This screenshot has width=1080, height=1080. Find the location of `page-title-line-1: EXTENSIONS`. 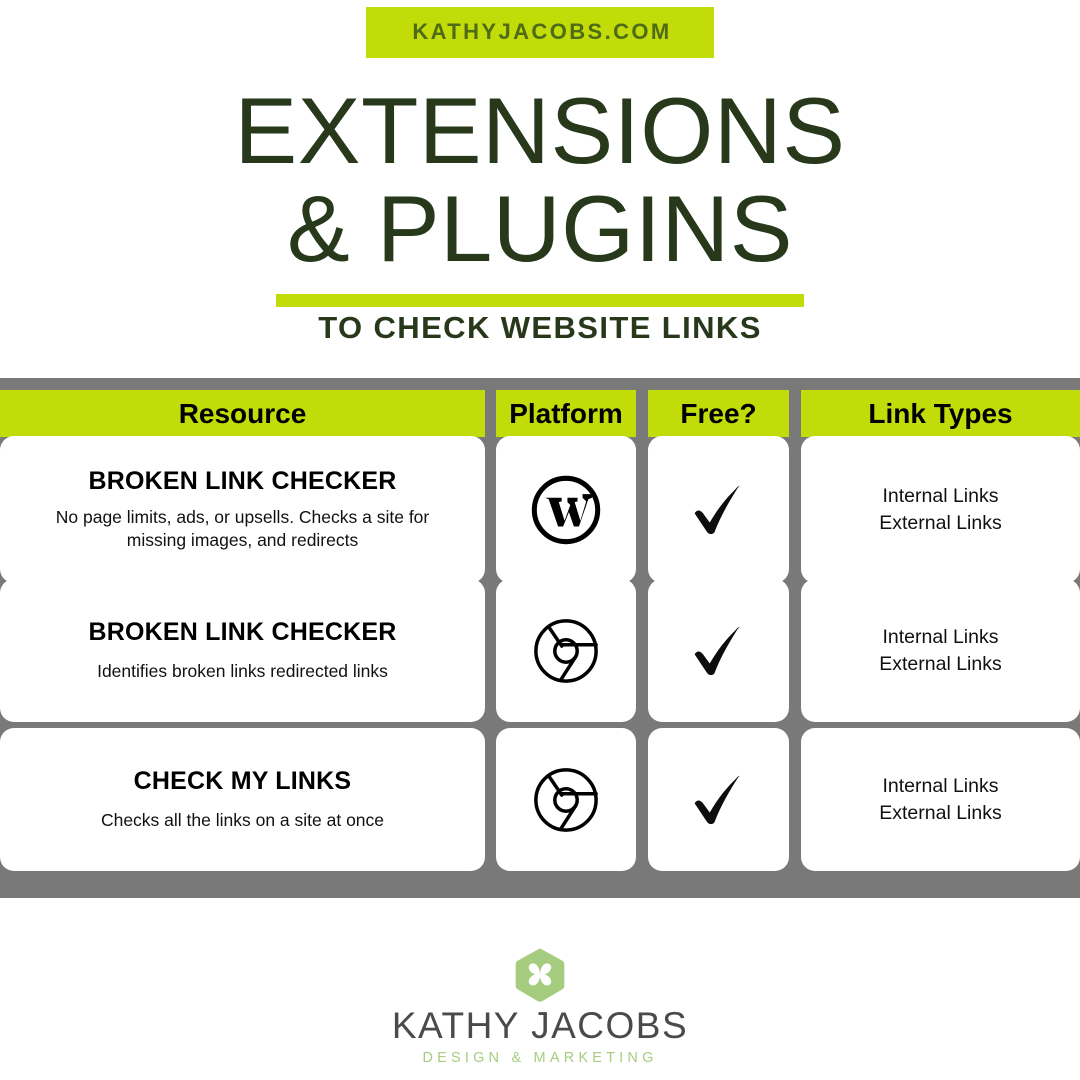

page-title-line-1: EXTENSIONS is located at coordinates (540, 130).